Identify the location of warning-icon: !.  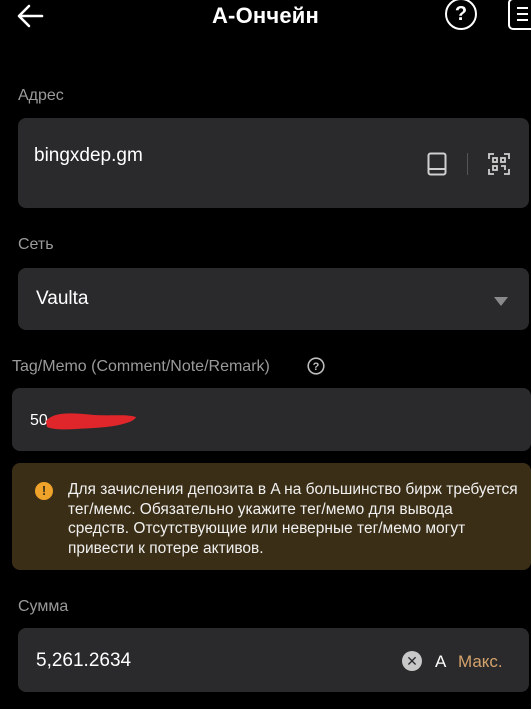
(44, 491).